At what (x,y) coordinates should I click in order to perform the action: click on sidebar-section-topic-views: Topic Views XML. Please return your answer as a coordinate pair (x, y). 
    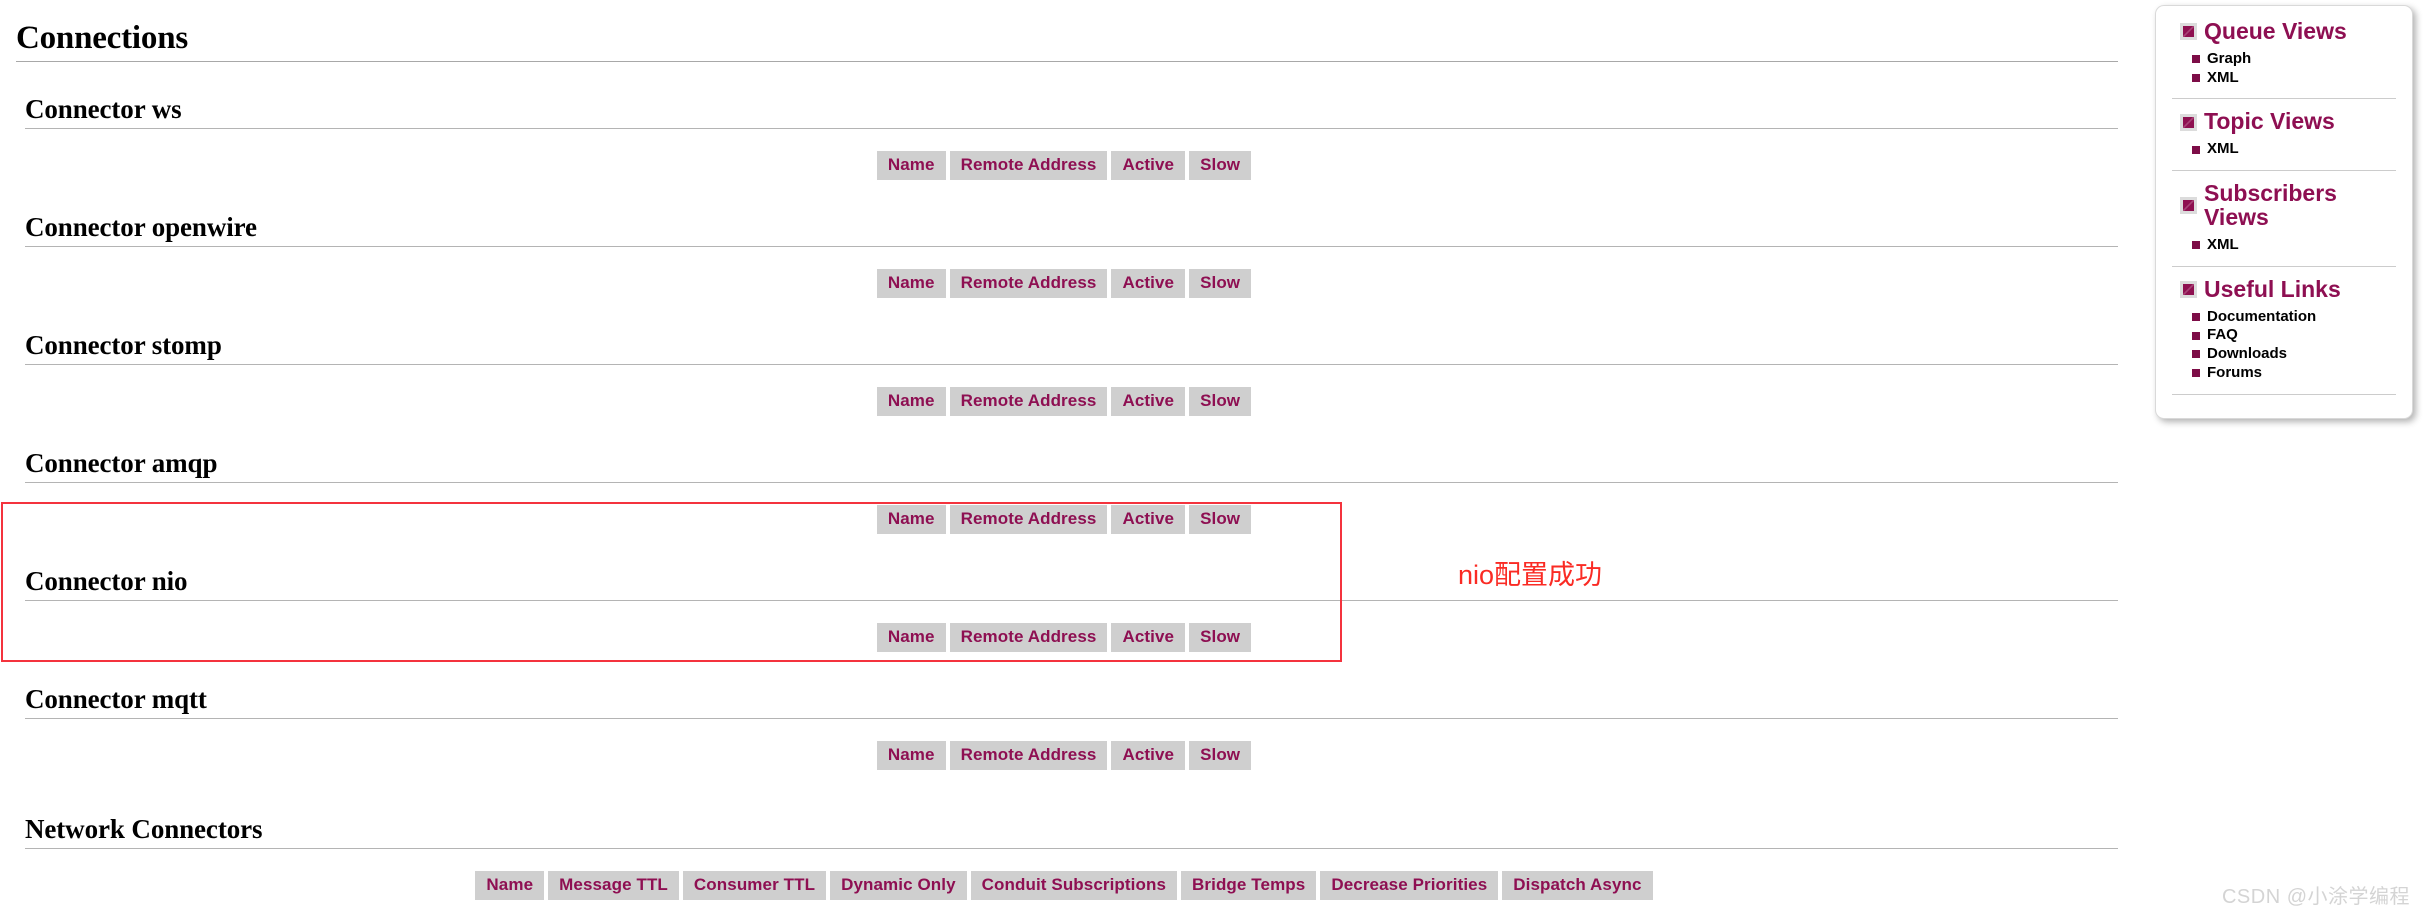
    Looking at the image, I should click on (2284, 134).